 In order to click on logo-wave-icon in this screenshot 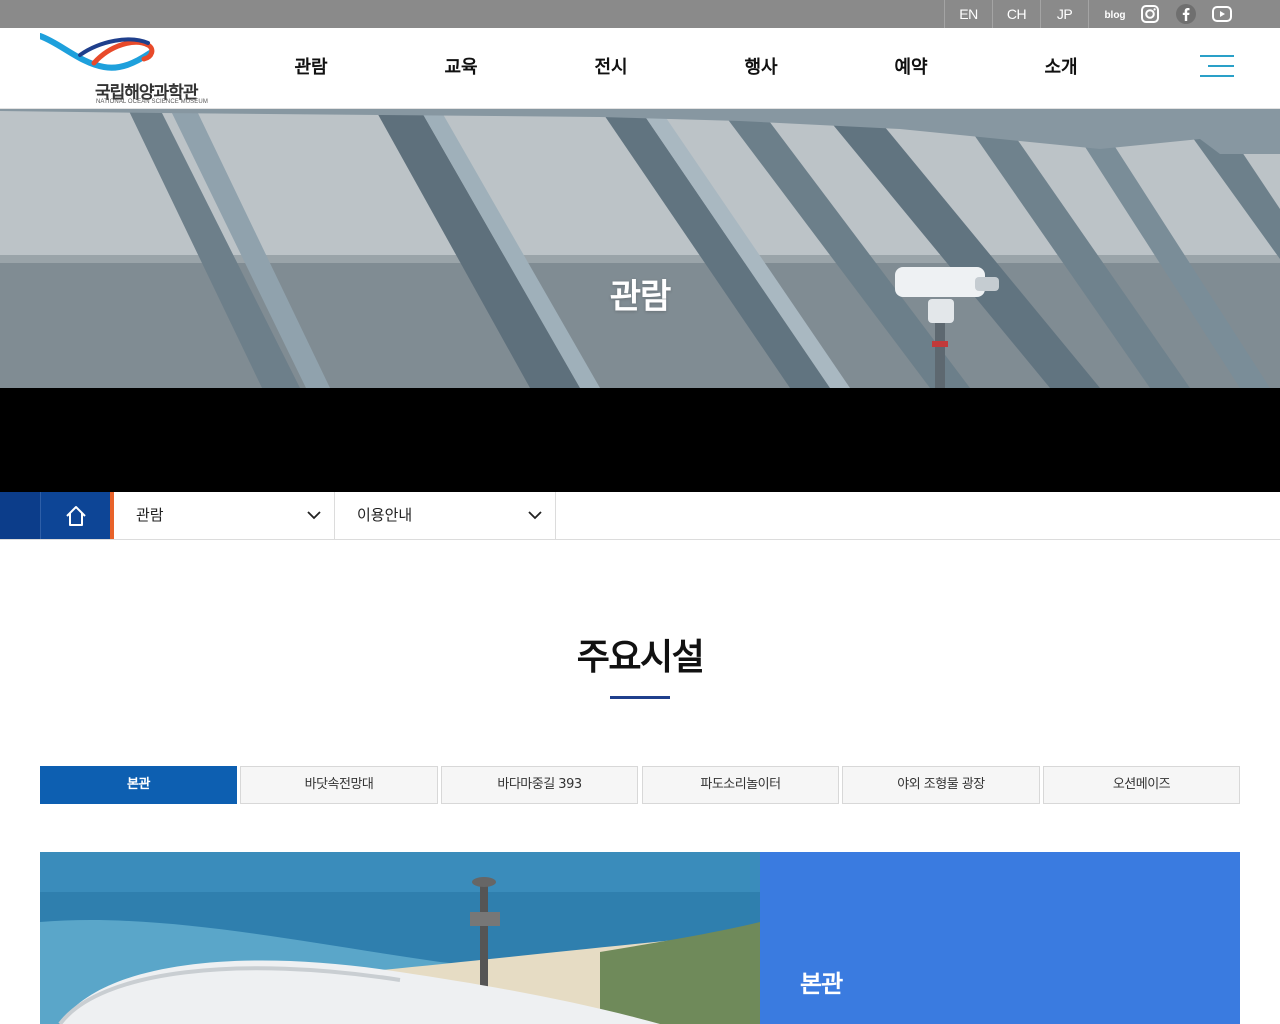, I will do `click(97, 52)`.